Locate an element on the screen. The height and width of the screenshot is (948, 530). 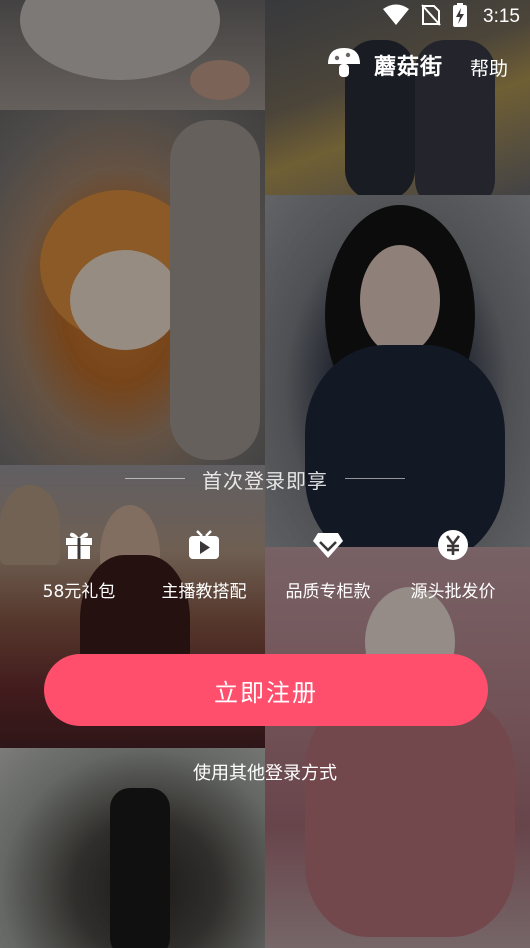
mushroom-logo-icon is located at coordinates (344, 65).